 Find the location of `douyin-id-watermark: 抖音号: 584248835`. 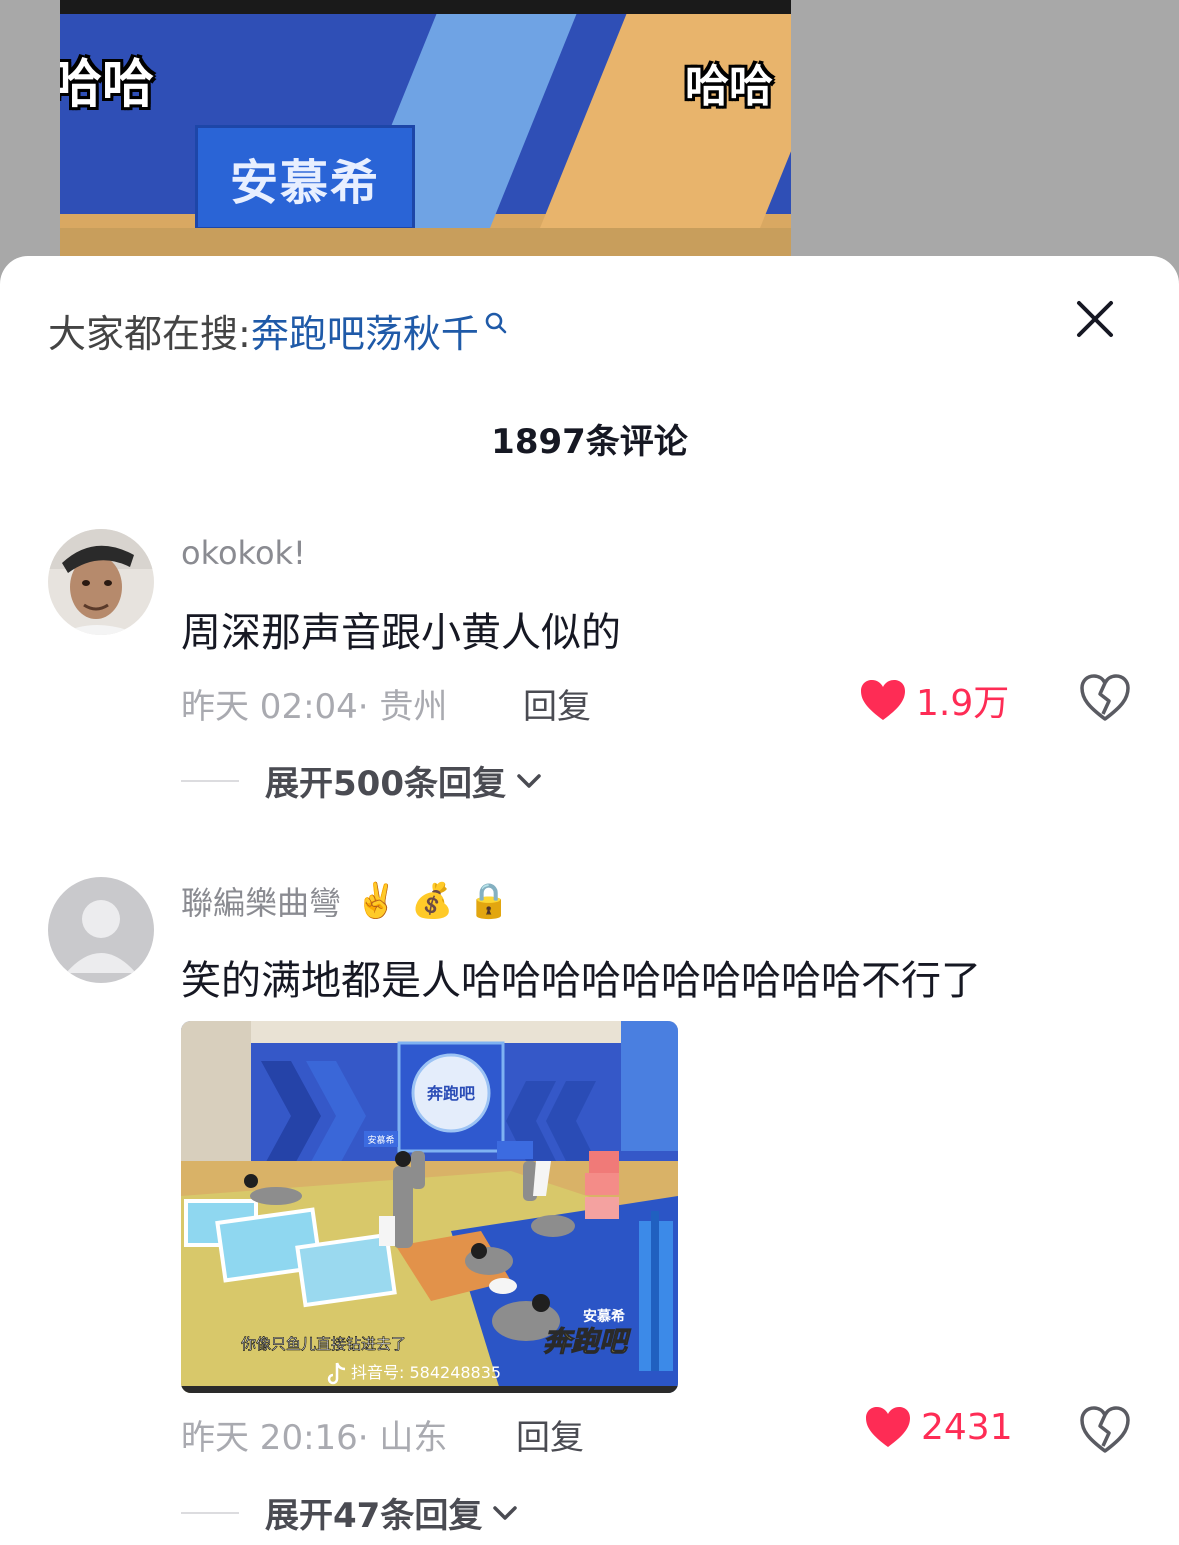

douyin-id-watermark: 抖音号: 584248835 is located at coordinates (426, 1372).